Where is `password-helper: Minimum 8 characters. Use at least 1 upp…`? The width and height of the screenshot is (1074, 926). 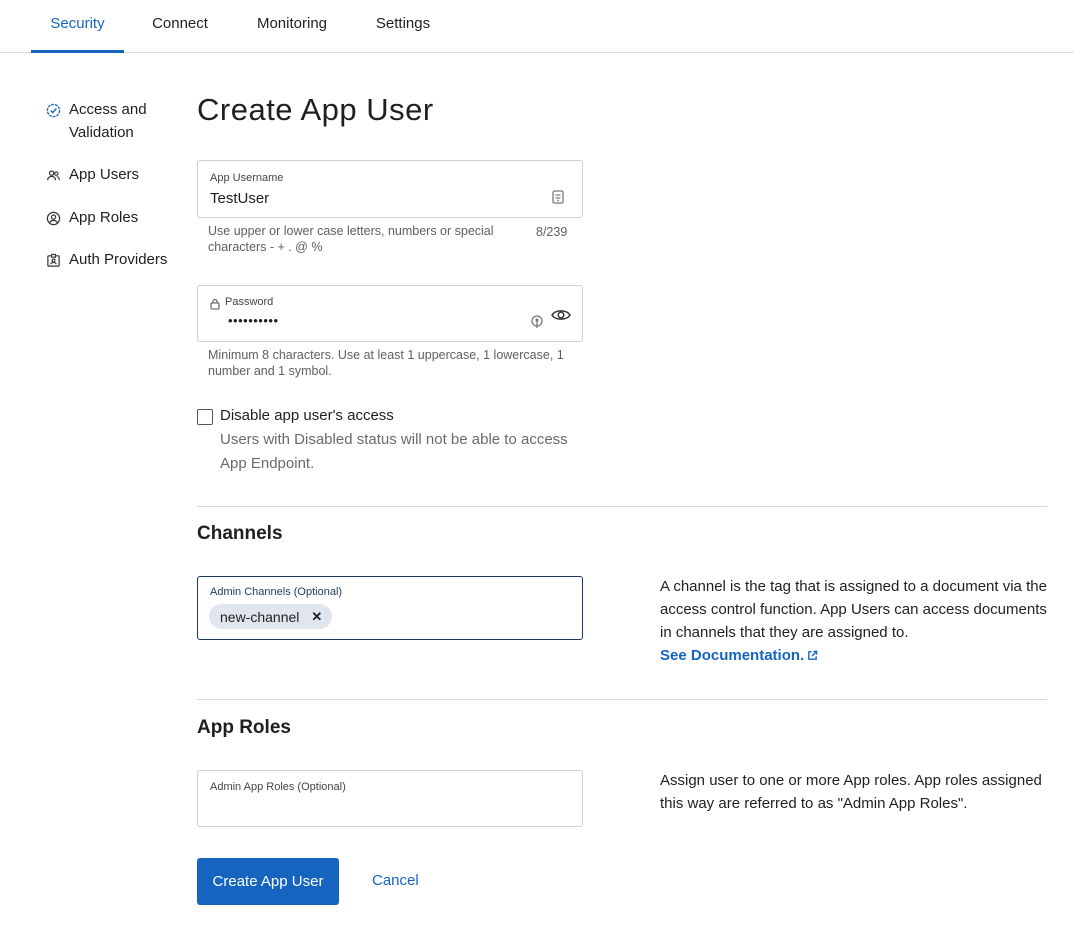 password-helper: Minimum 8 characters. Use at least 1 upp… is located at coordinates (386, 363).